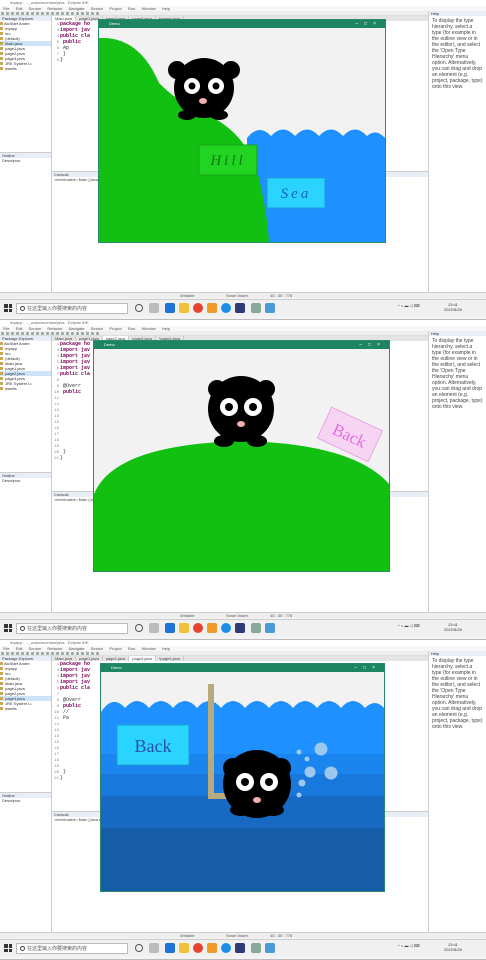 Image resolution: width=486 pixels, height=960 pixels. Describe the element at coordinates (153, 746) in the screenshot. I see `back-label: Back` at that location.